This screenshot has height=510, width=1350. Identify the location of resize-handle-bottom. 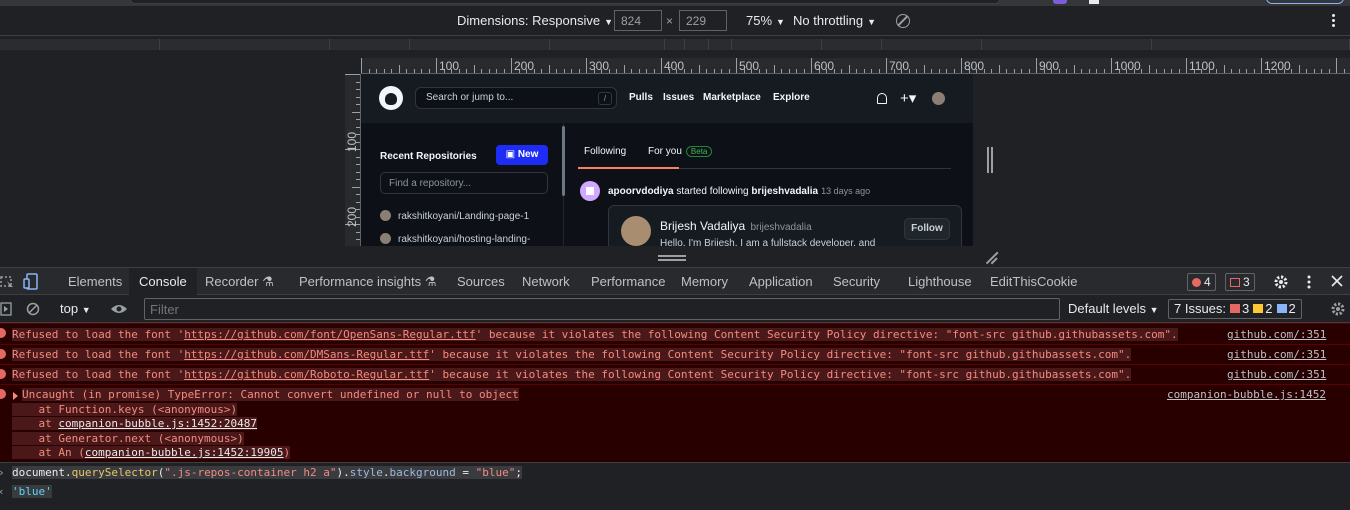
(672, 258).